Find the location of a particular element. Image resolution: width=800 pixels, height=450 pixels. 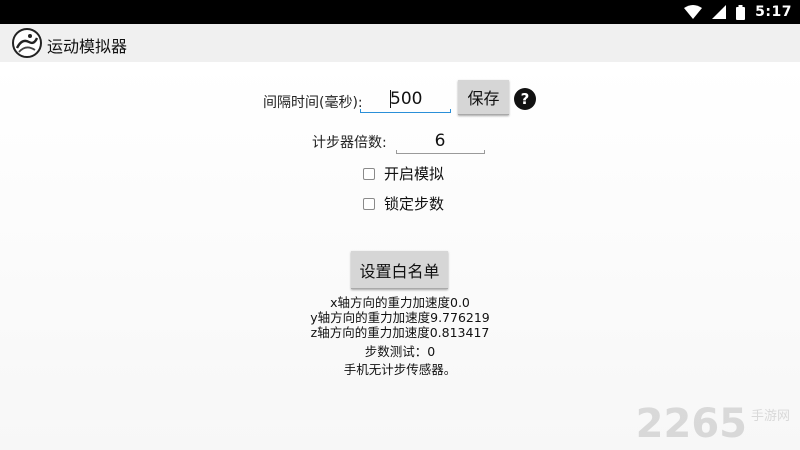

enable-simulation-checkbox is located at coordinates (369, 173).